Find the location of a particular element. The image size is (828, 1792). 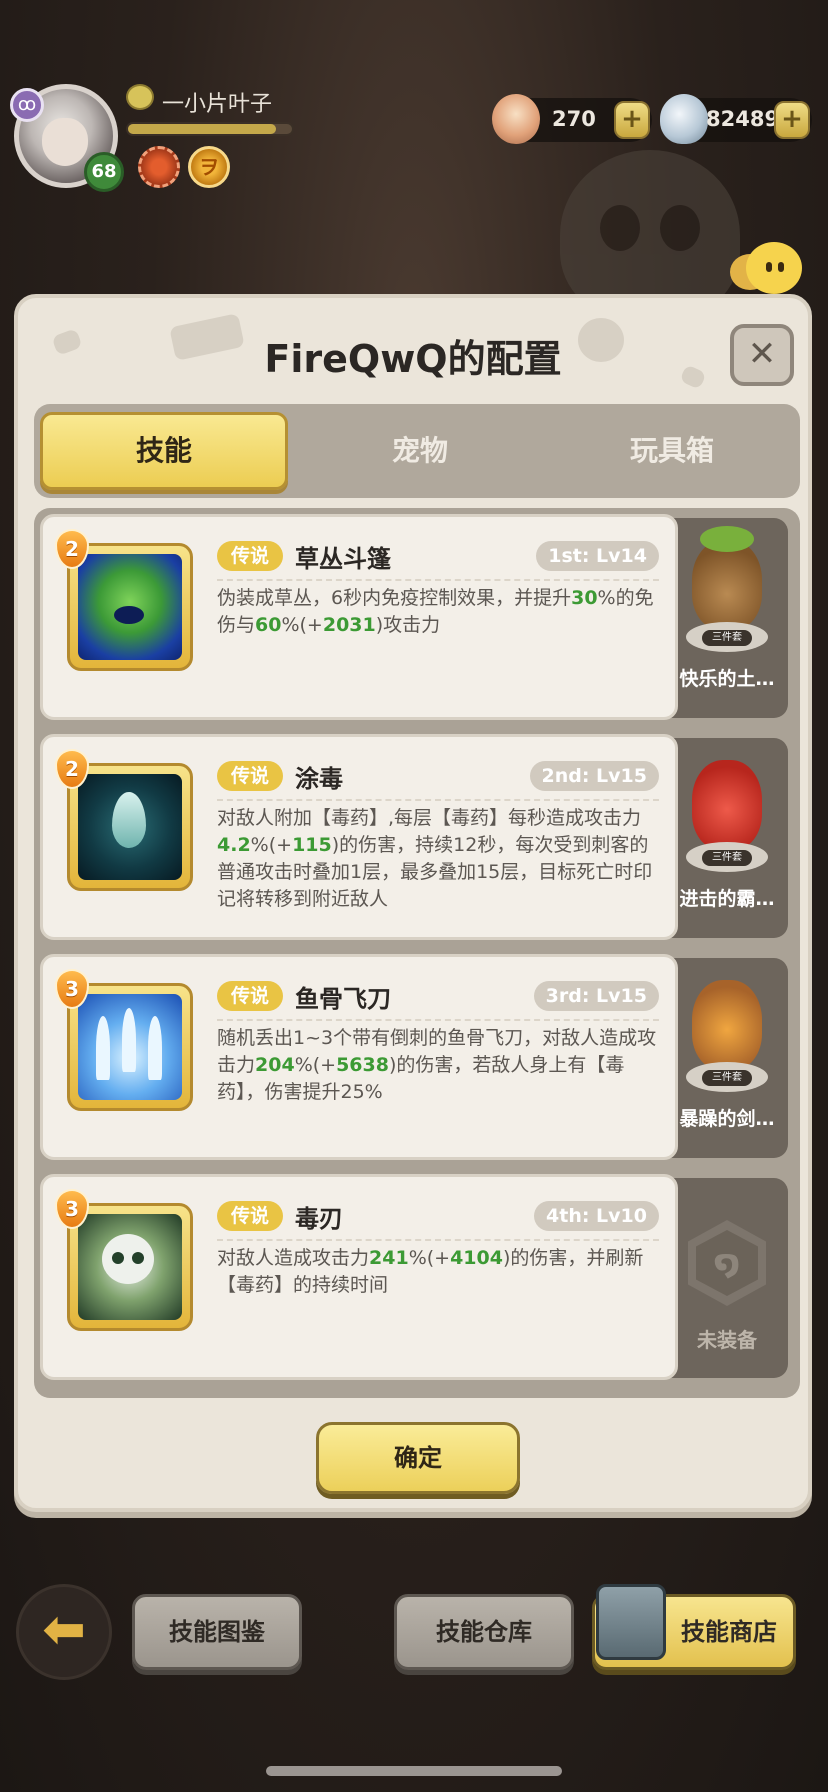

level-badge: 68 is located at coordinates (104, 172).